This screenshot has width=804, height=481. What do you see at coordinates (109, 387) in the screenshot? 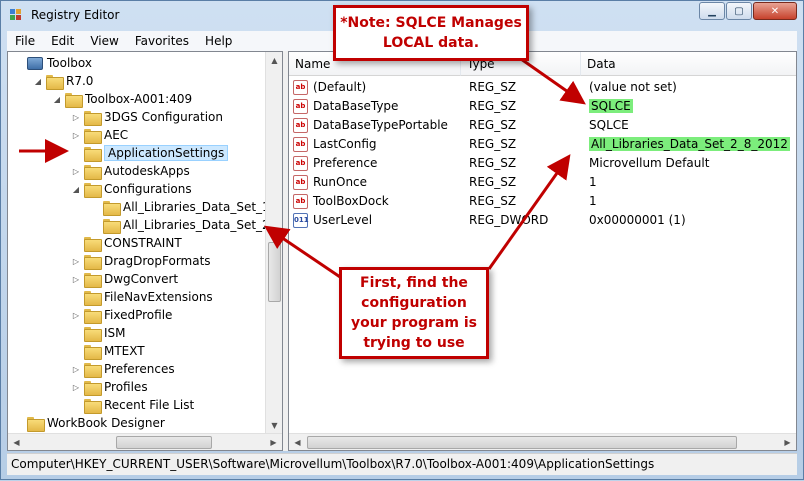
I see `tree-item: ▷ Profiles` at bounding box center [109, 387].